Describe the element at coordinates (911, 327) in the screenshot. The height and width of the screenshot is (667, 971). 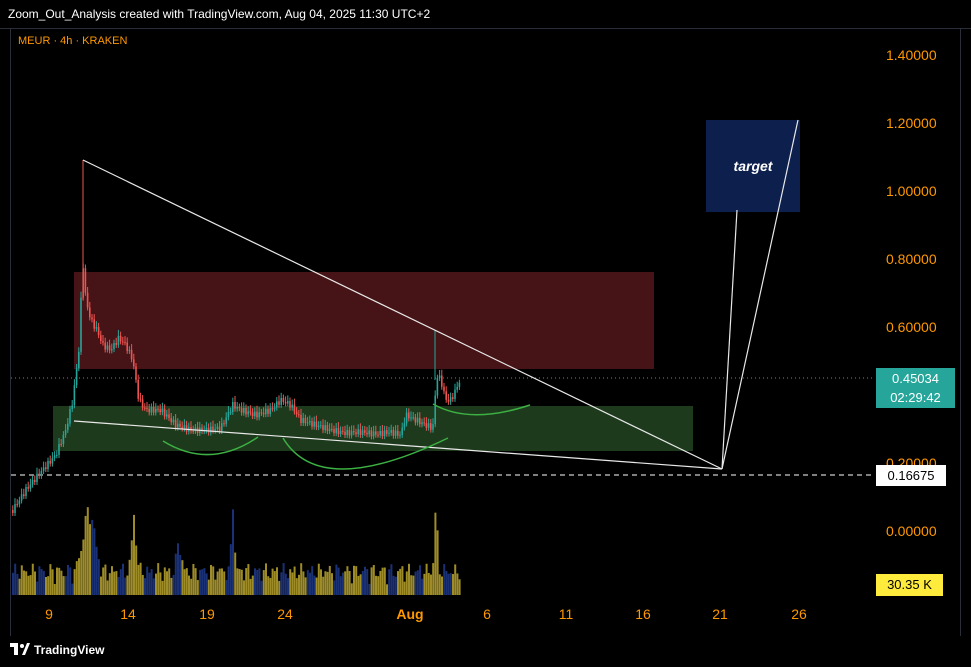
I see `price-label: 0.60000` at that location.